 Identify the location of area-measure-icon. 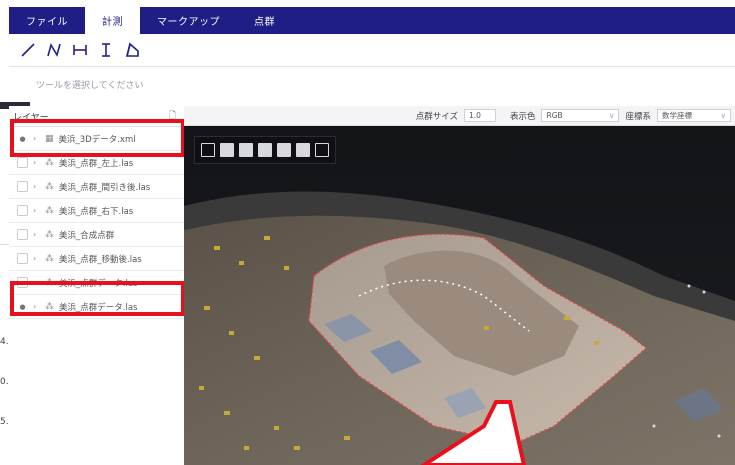
(132, 50).